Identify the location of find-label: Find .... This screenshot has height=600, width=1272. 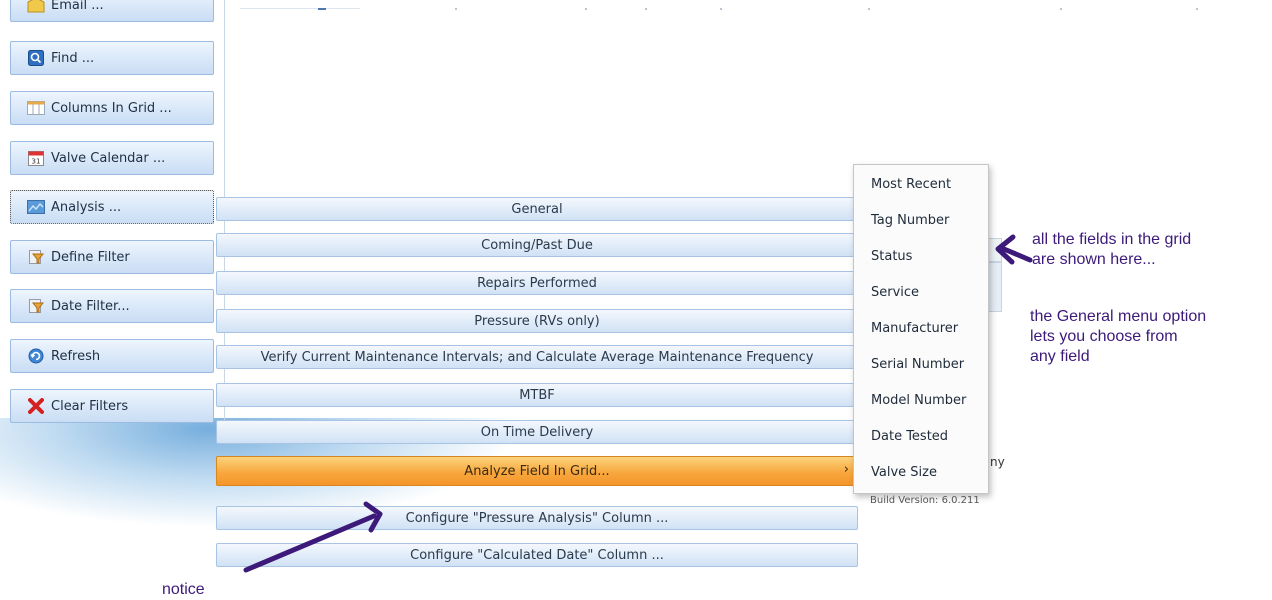
(73, 58).